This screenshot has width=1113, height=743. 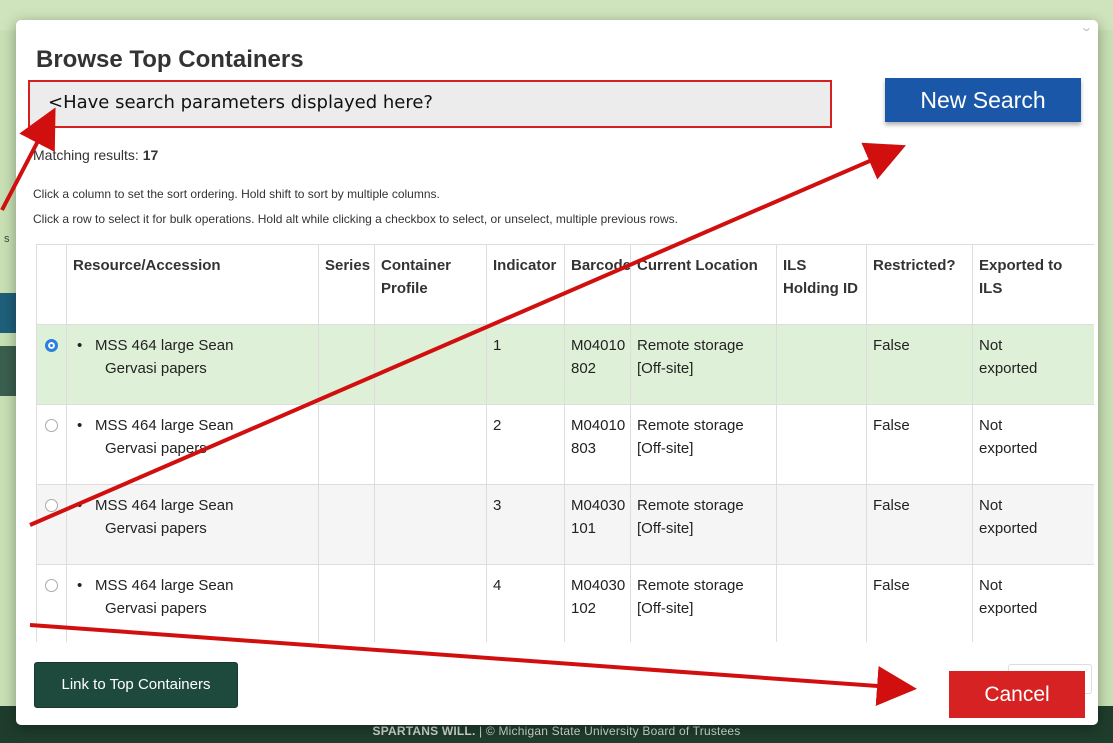 I want to click on column-header-select, so click(x=51, y=284).